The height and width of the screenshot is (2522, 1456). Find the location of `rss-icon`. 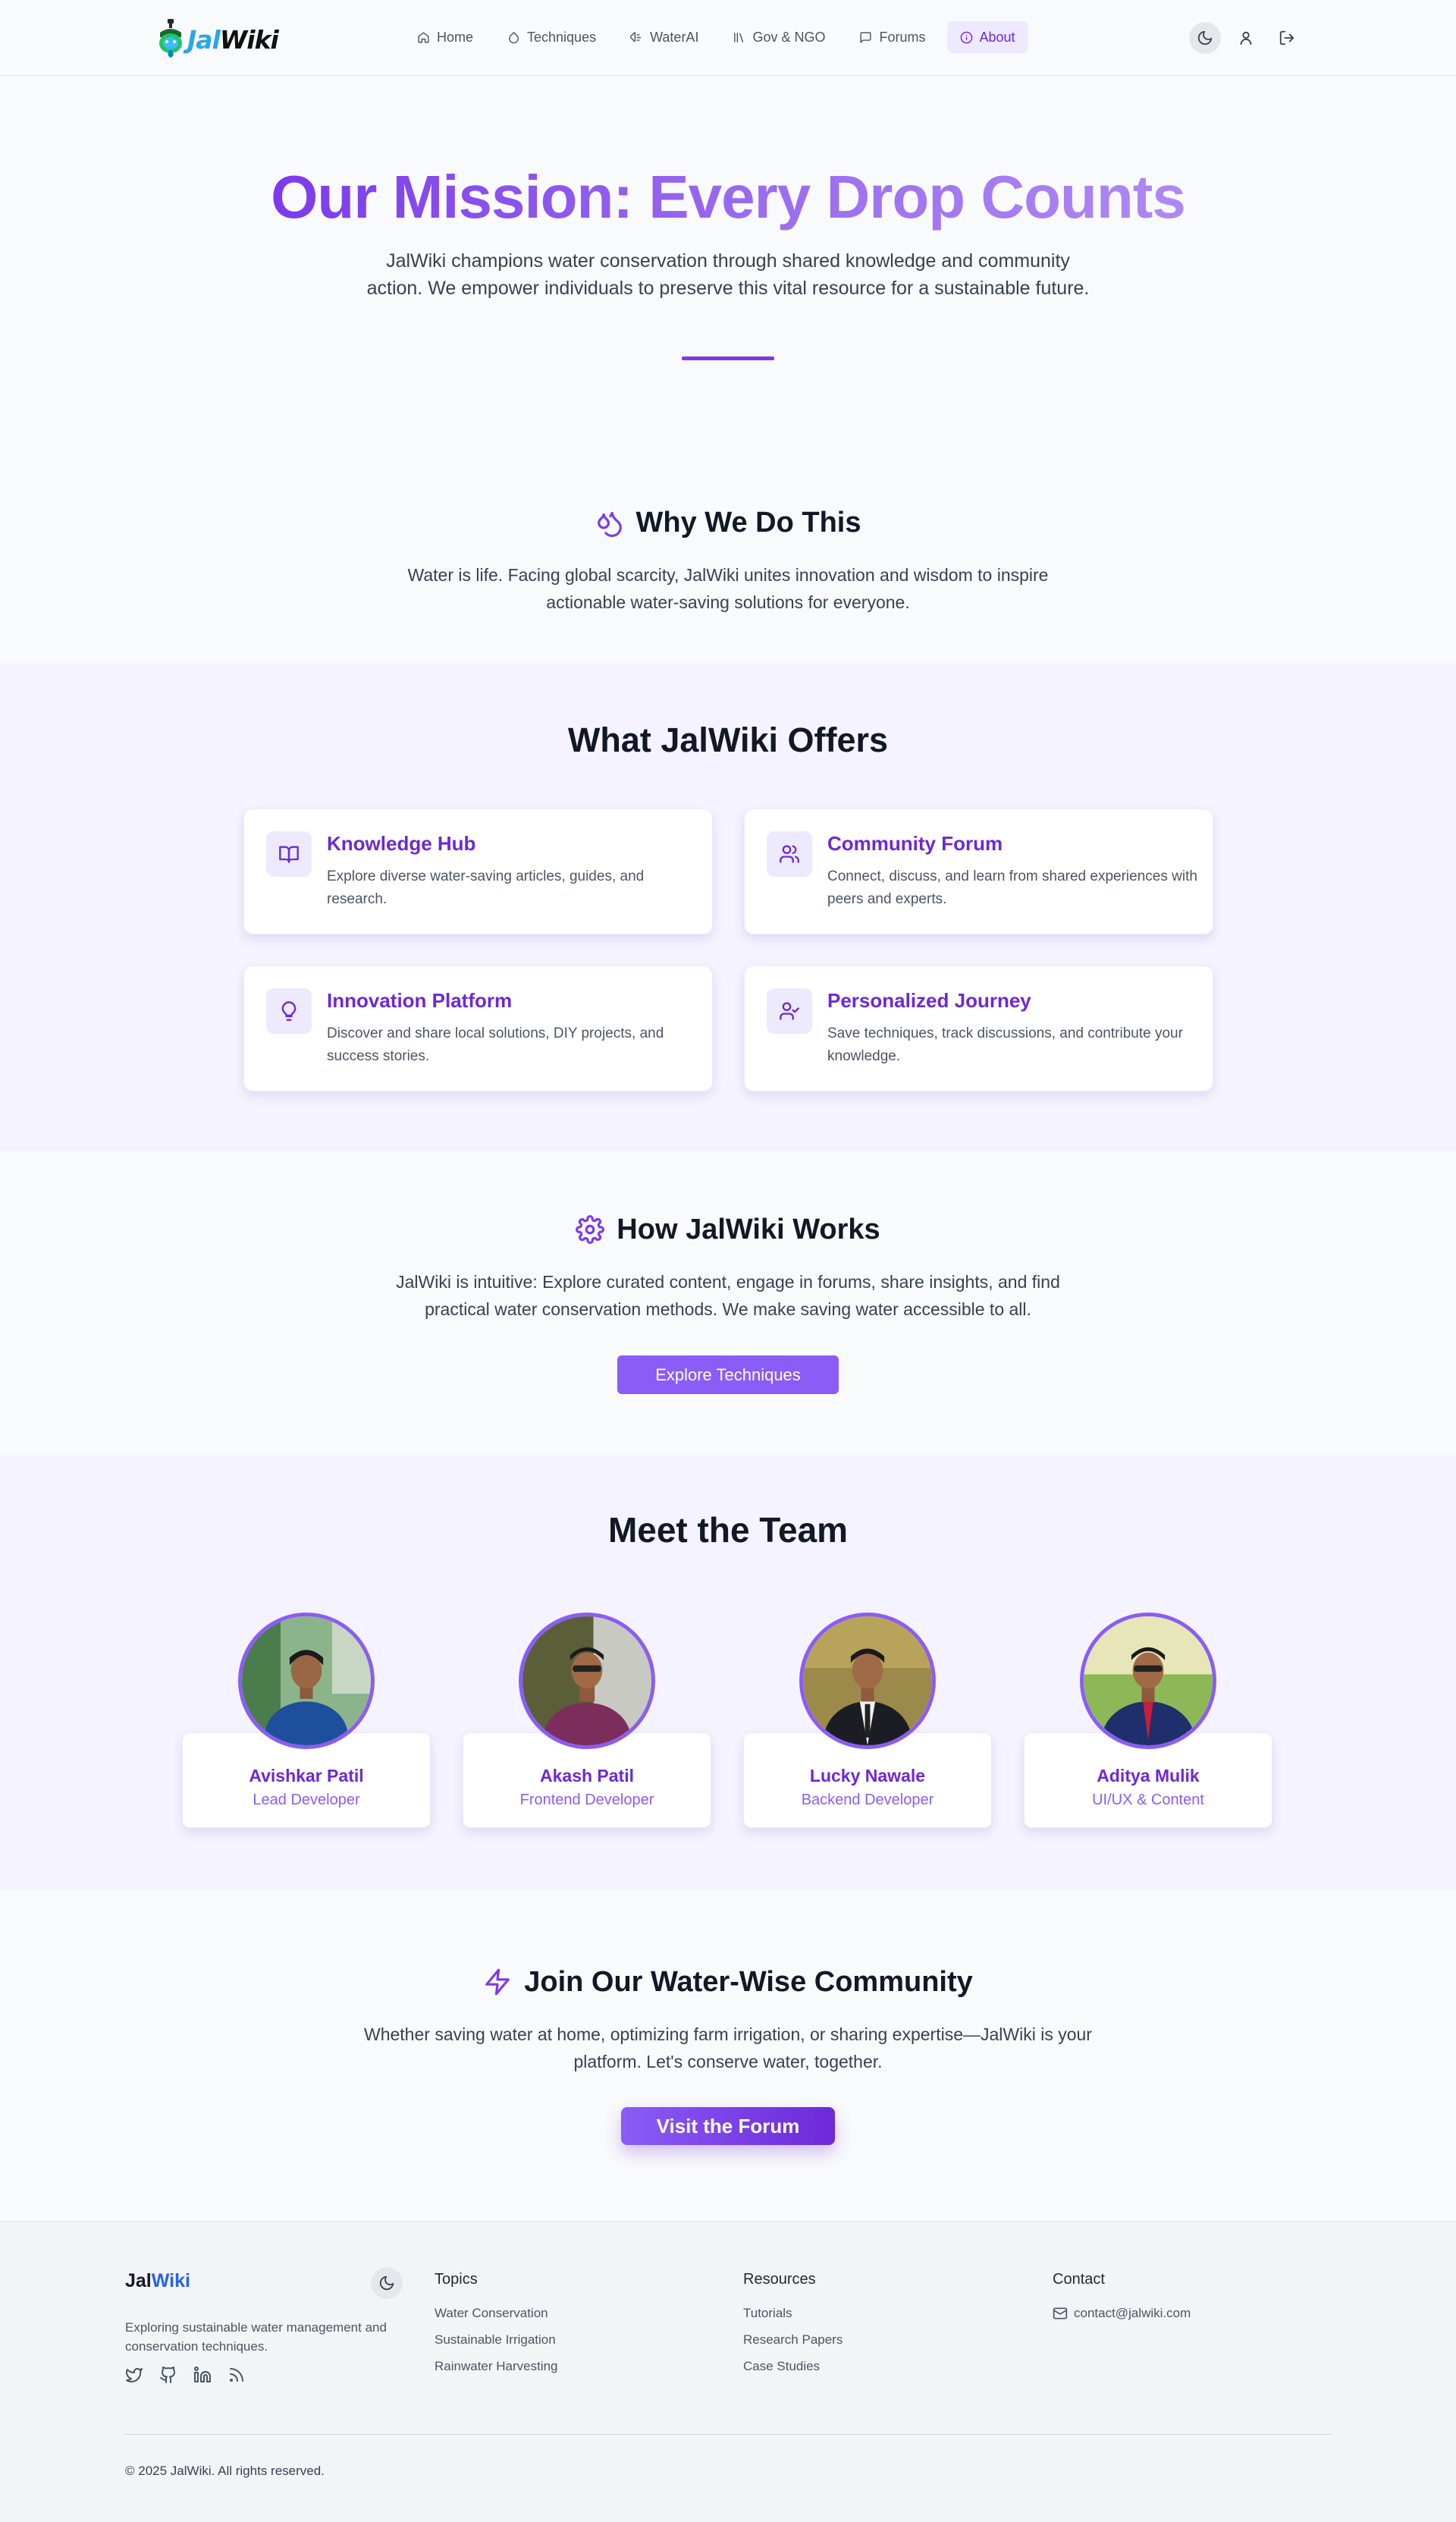

rss-icon is located at coordinates (237, 2375).